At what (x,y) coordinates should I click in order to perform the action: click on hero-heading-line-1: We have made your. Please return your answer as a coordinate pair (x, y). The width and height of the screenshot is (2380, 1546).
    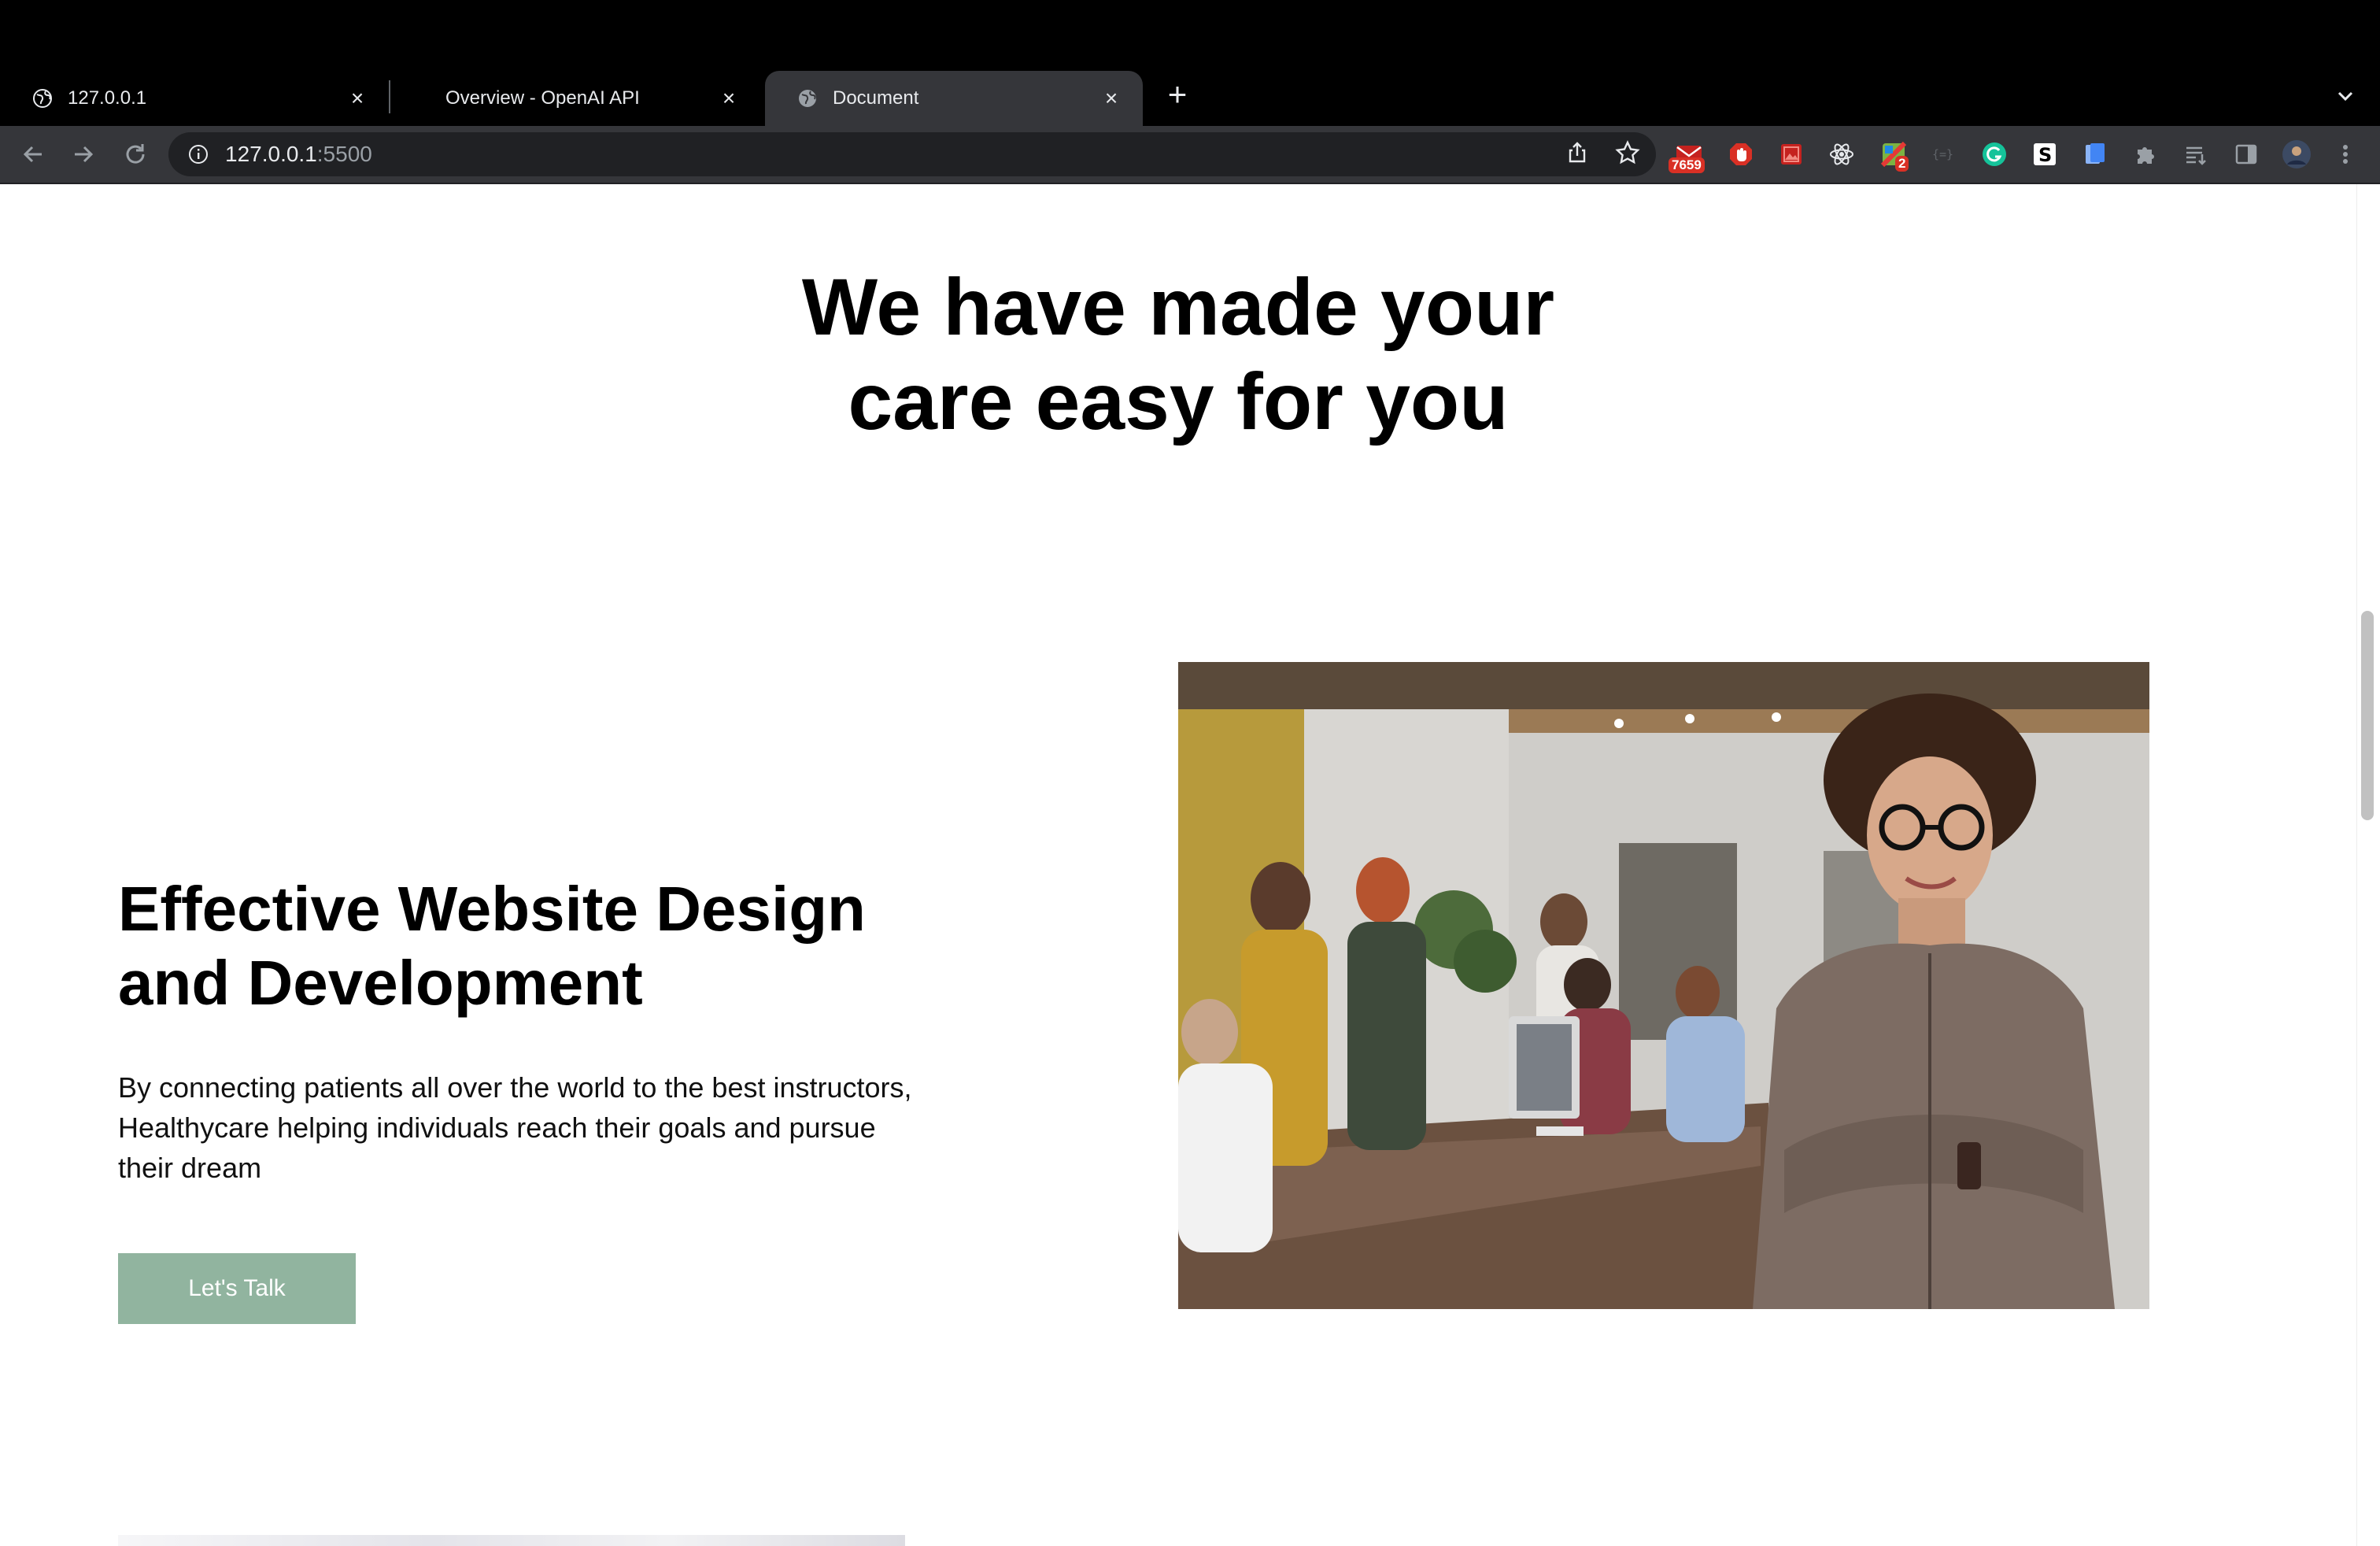
    Looking at the image, I should click on (1178, 307).